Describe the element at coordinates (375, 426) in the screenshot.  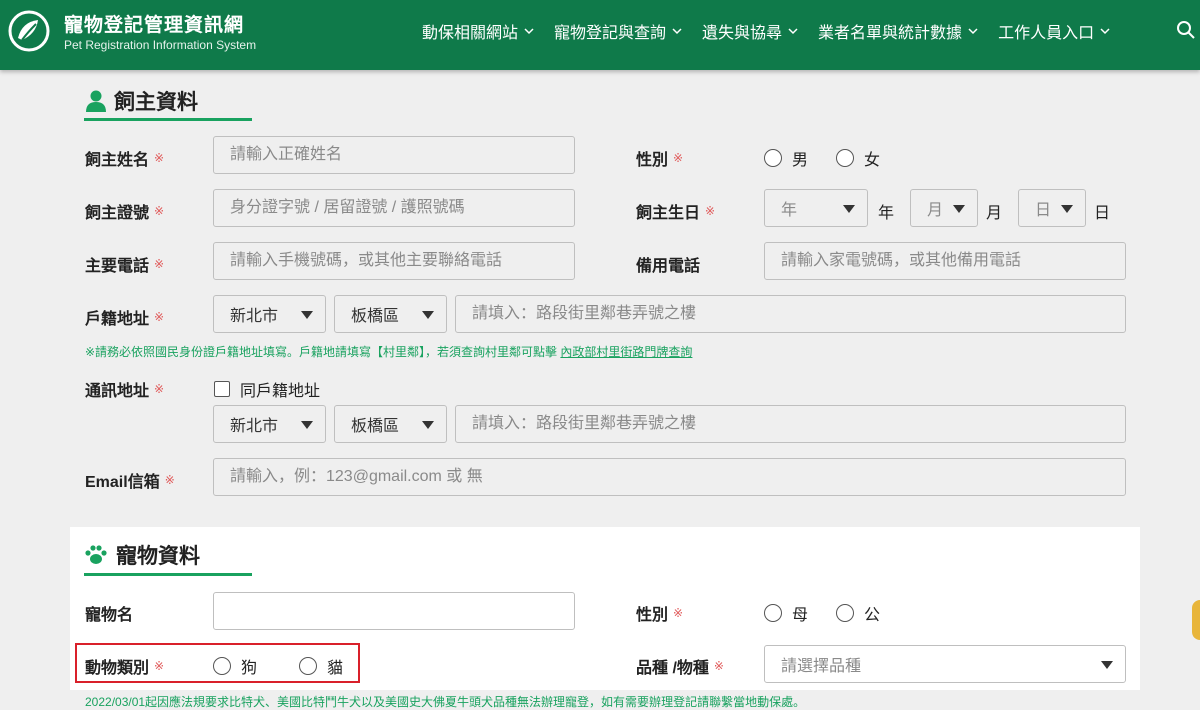
I see `select-value: 板橋區` at that location.